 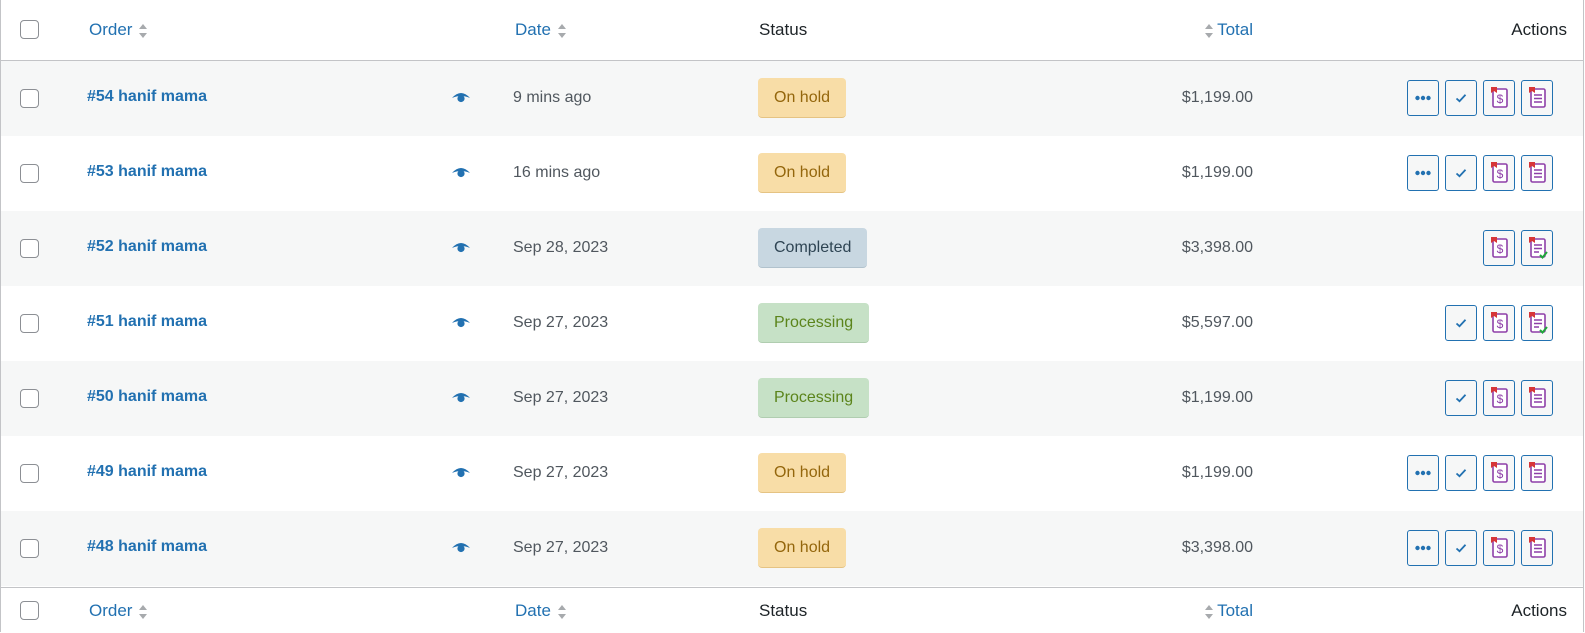 I want to click on total-column-footer: Total, so click(x=1228, y=611).